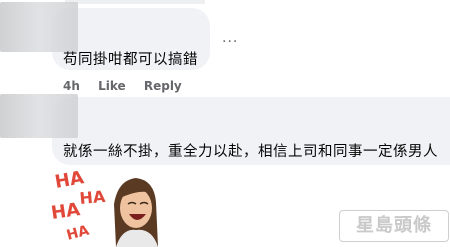  I want to click on reply-button: Reply, so click(163, 86).